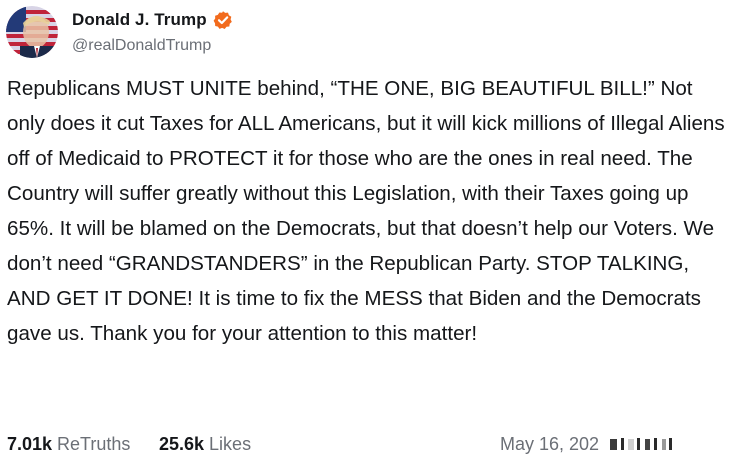 This screenshot has height=459, width=740. Describe the element at coordinates (673, 444) in the screenshot. I see `timestamp-obscured-overlay` at that location.